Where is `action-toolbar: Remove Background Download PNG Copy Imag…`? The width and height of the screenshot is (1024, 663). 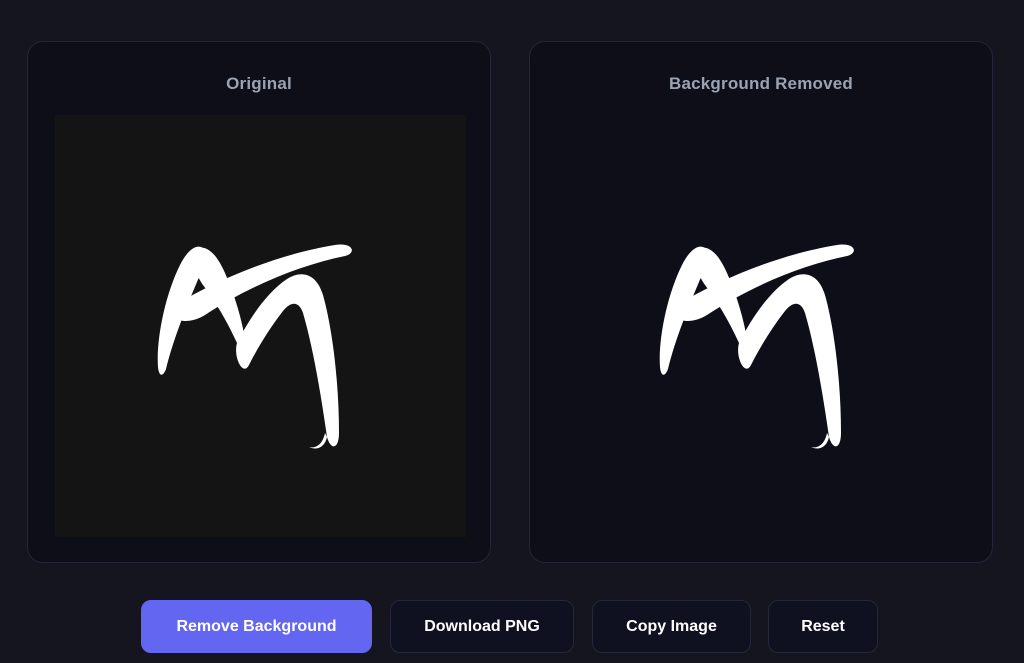
action-toolbar: Remove Background Download PNG Copy Imag… is located at coordinates (512, 627).